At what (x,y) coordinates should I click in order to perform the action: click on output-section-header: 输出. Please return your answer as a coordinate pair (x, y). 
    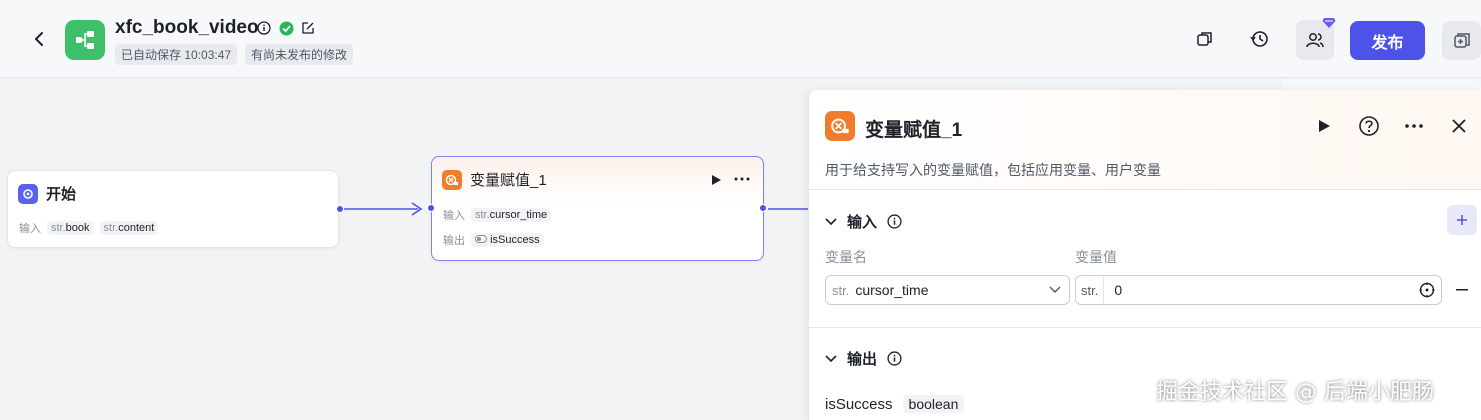
    Looking at the image, I should click on (863, 358).